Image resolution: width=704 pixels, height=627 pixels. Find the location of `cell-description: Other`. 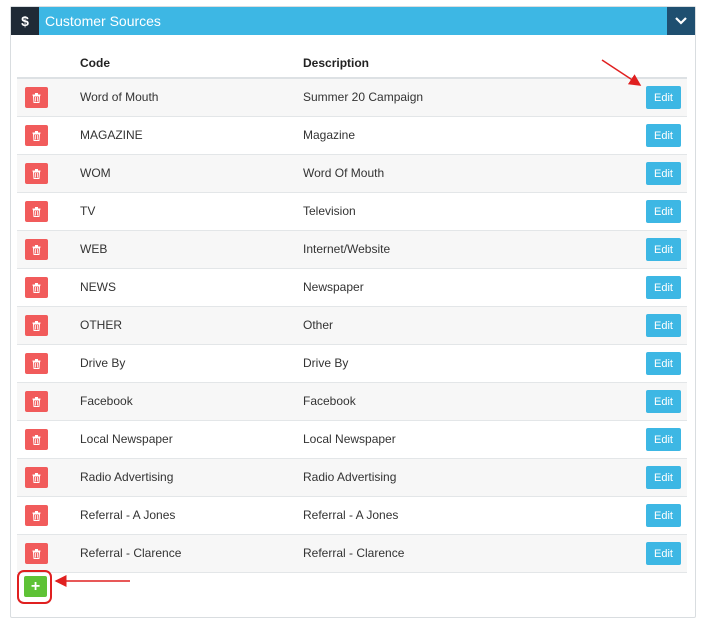

cell-description: Other is located at coordinates (318, 325).